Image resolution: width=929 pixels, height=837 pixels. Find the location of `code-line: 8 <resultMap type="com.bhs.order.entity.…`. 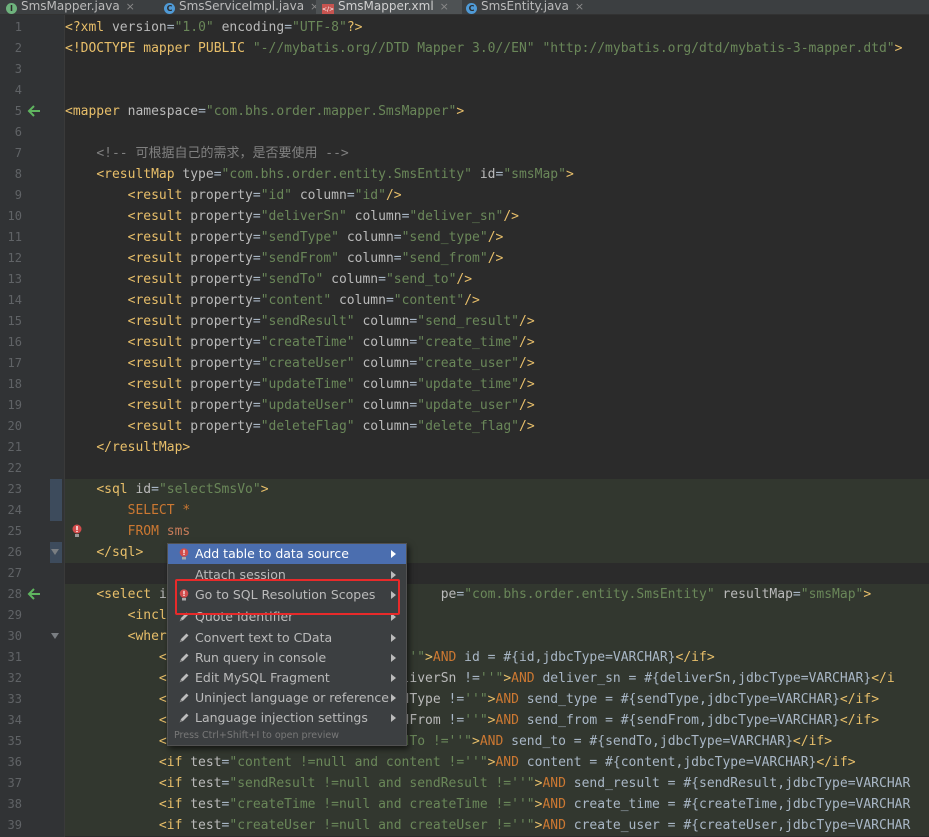

code-line: 8 <resultMap type="com.bhs.order.entity.… is located at coordinates (464, 174).